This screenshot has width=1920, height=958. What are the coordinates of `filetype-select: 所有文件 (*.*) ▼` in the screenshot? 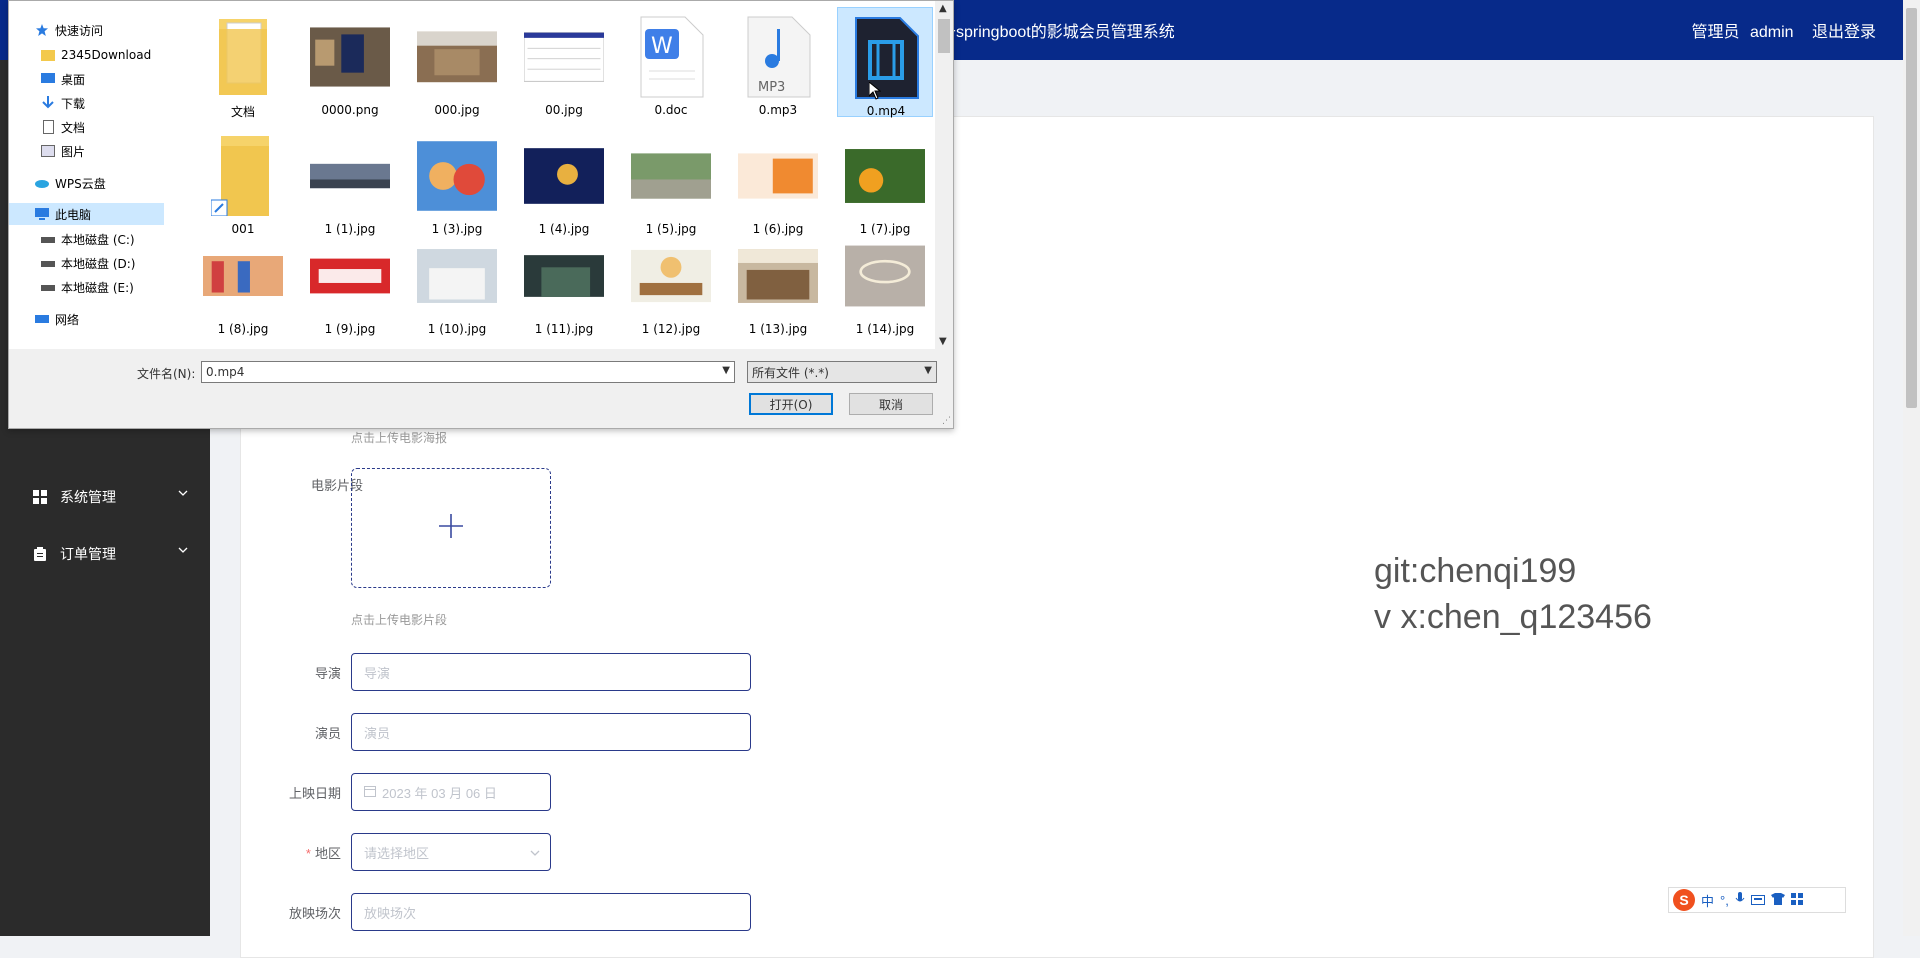 It's located at (842, 372).